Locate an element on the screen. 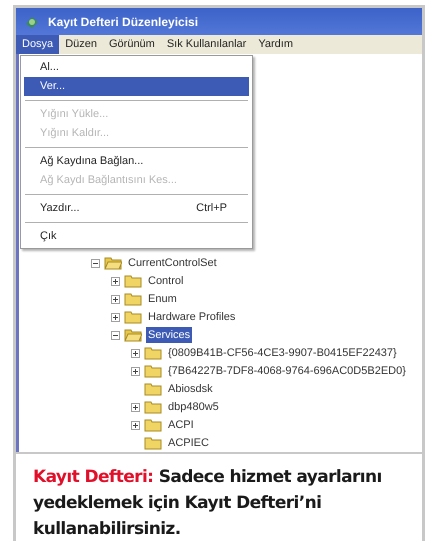 The image size is (437, 541). menu-item: Yardım is located at coordinates (275, 44).